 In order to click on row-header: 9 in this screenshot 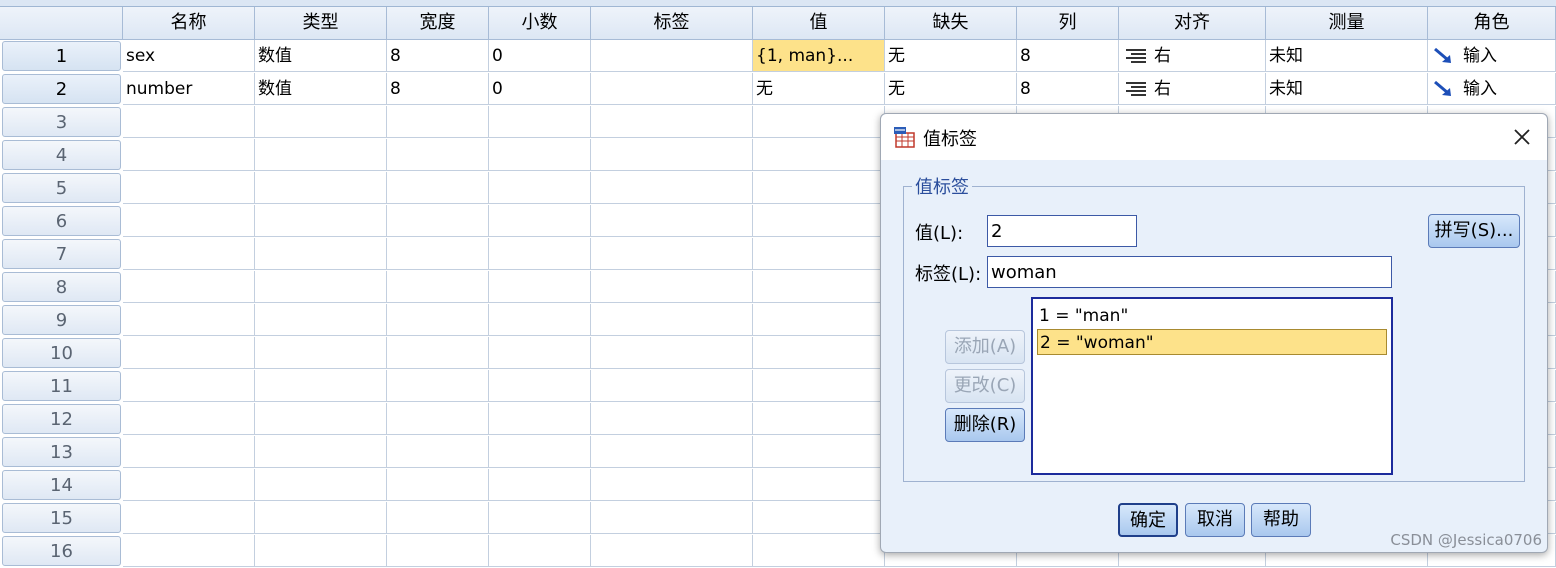, I will do `click(61, 320)`.